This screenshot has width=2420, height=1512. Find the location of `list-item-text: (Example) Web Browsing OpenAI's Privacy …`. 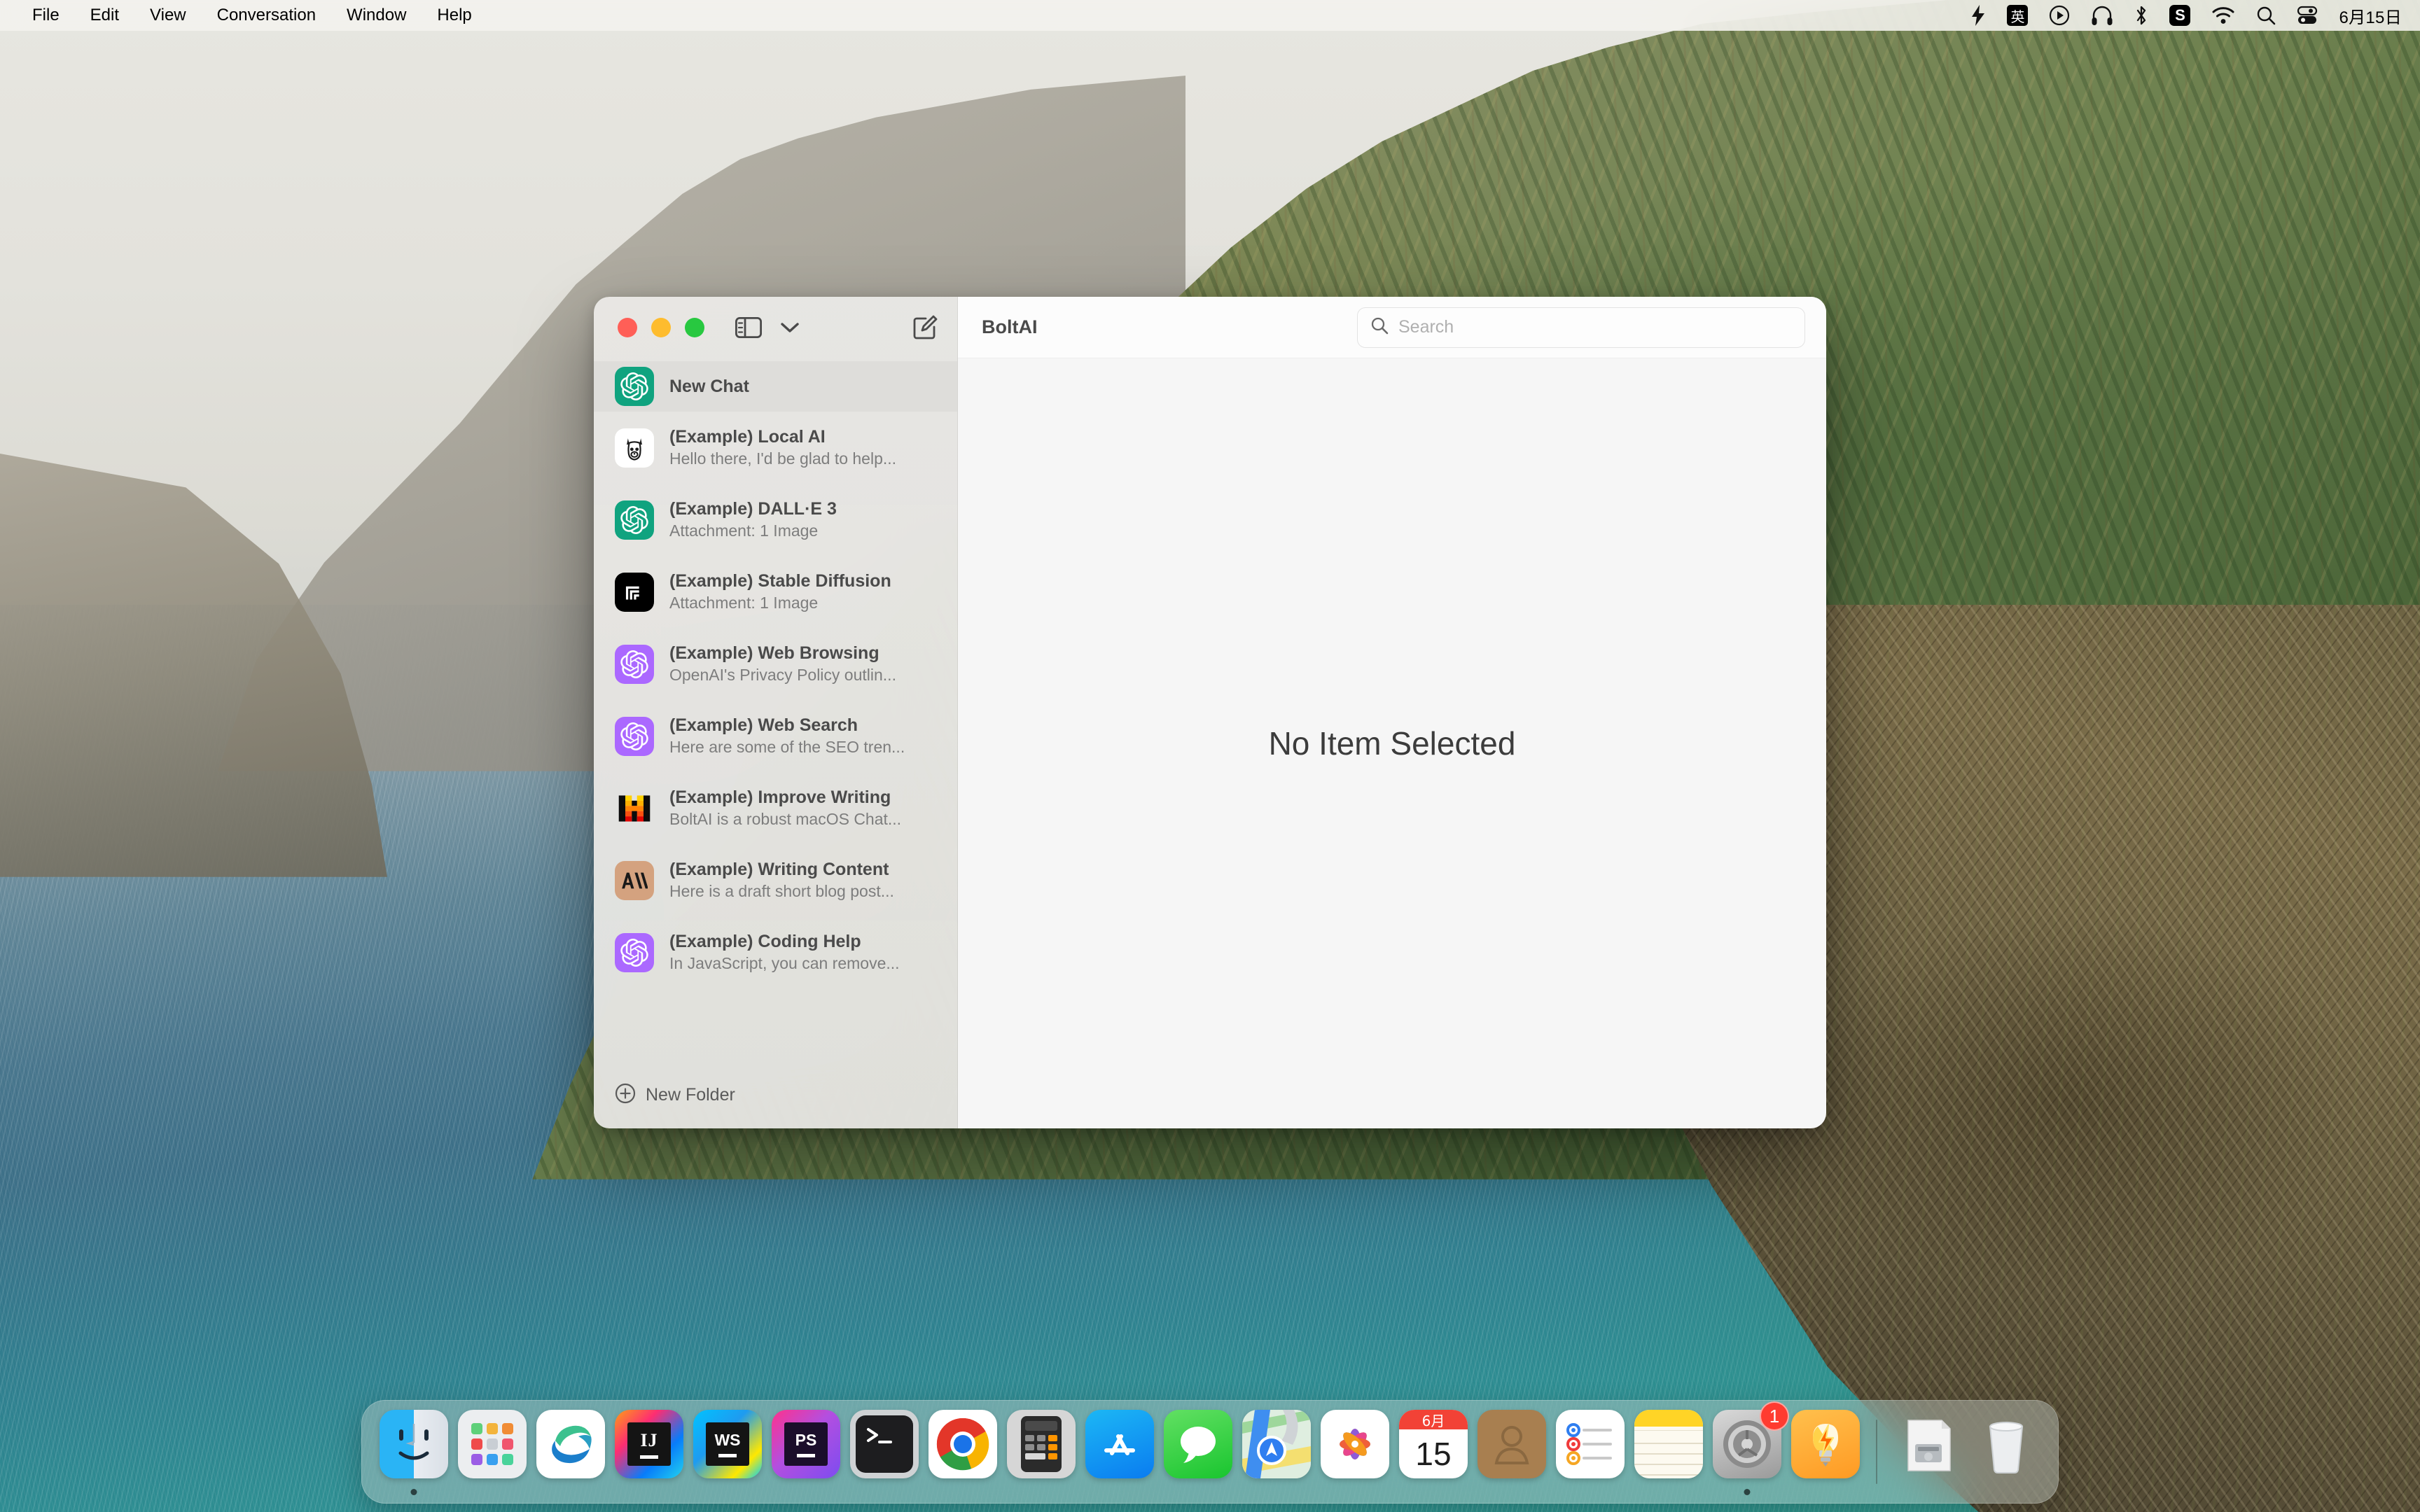

list-item-text: (Example) Web Browsing OpenAI's Privacy … is located at coordinates (782, 664).